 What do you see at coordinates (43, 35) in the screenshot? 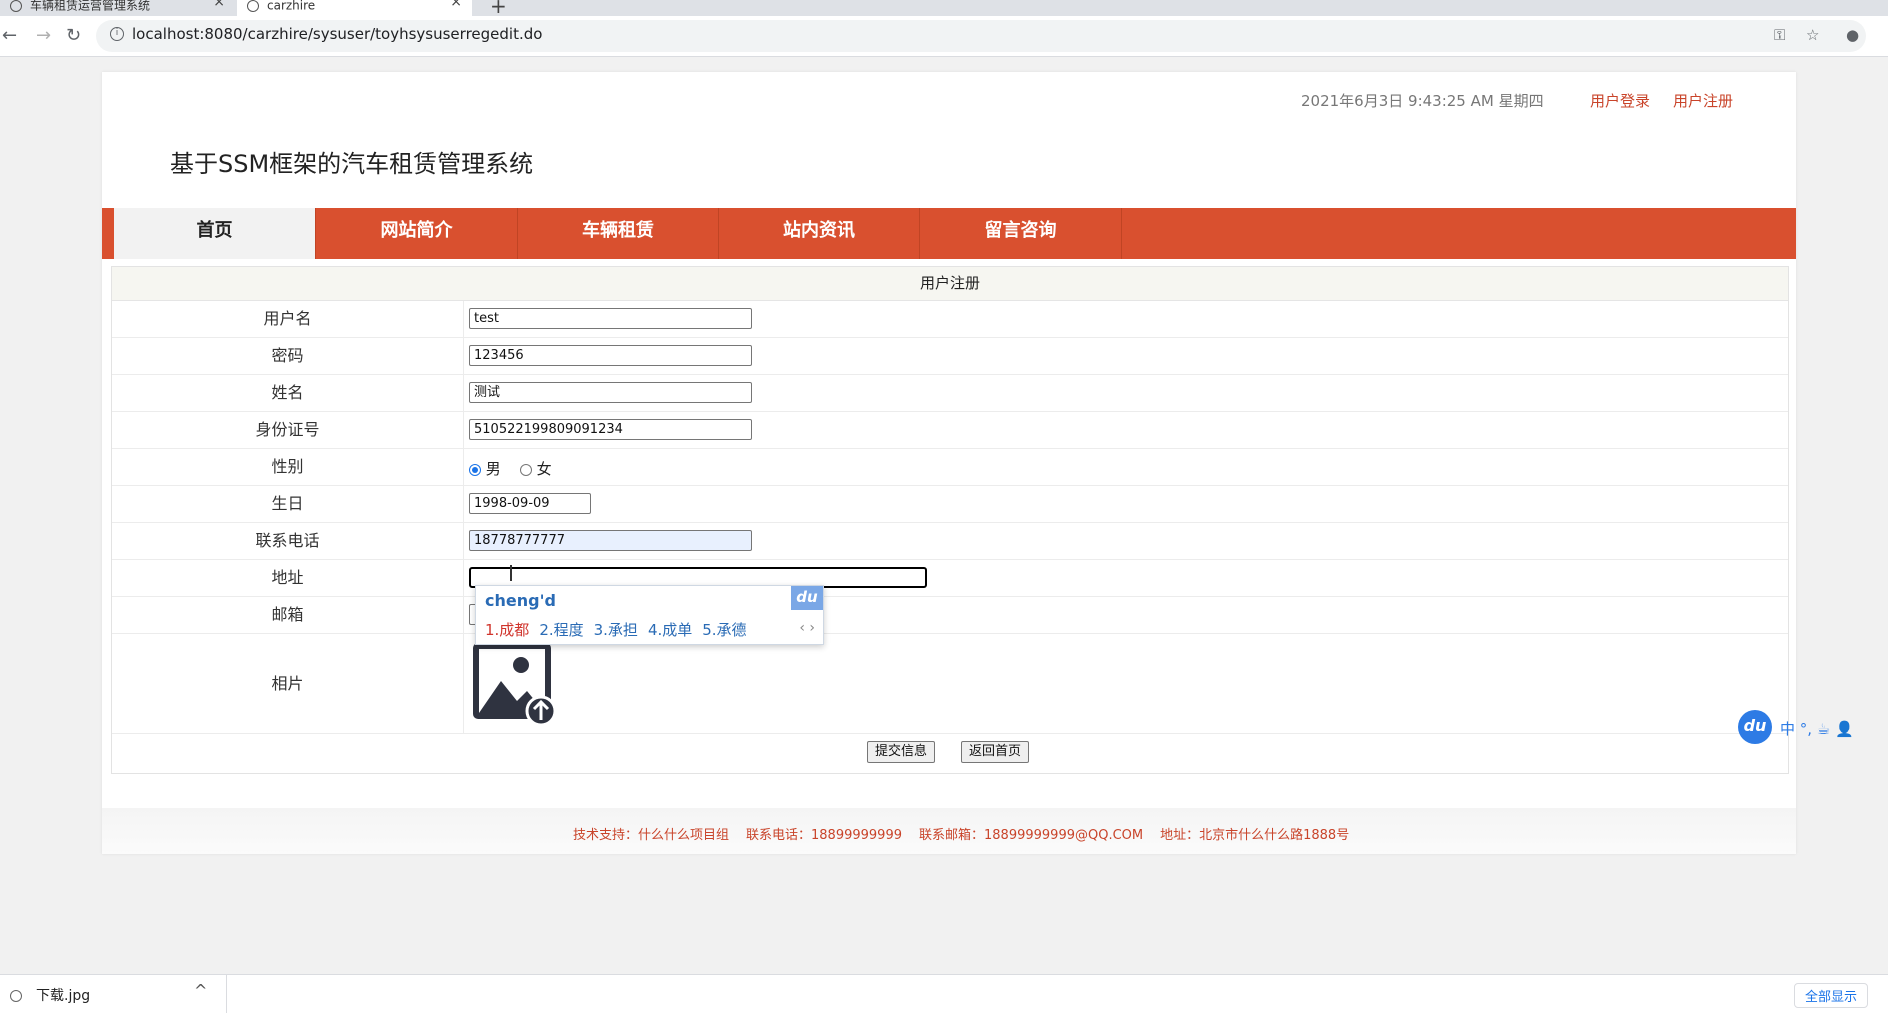
I see `forward-arrow-icon: →` at bounding box center [43, 35].